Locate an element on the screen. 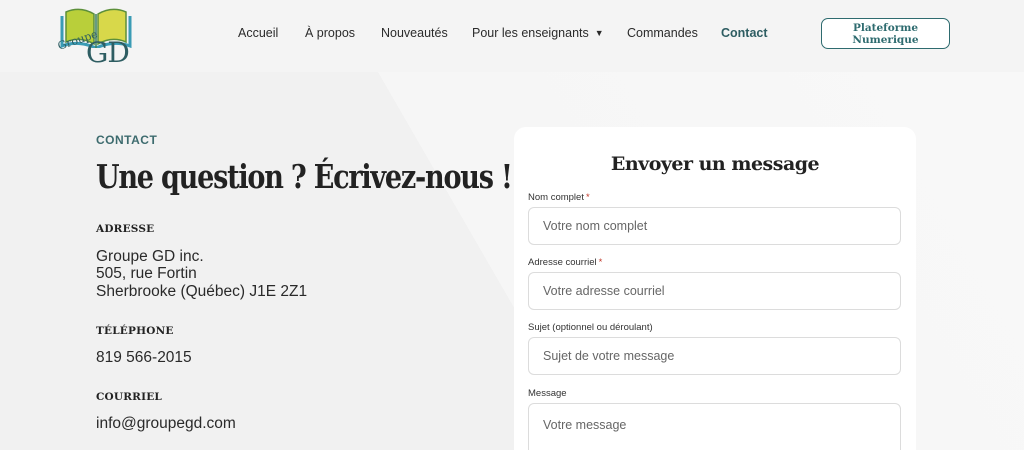 This screenshot has height=450, width=1024. email-label-text: Adresse courriel is located at coordinates (562, 262).